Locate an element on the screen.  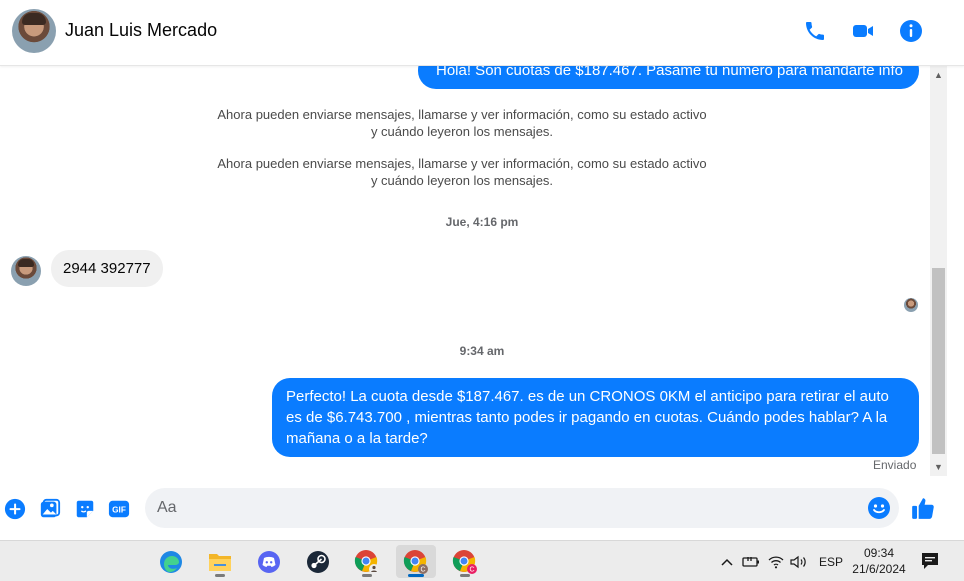
emoji-icon is located at coordinates (879, 508).